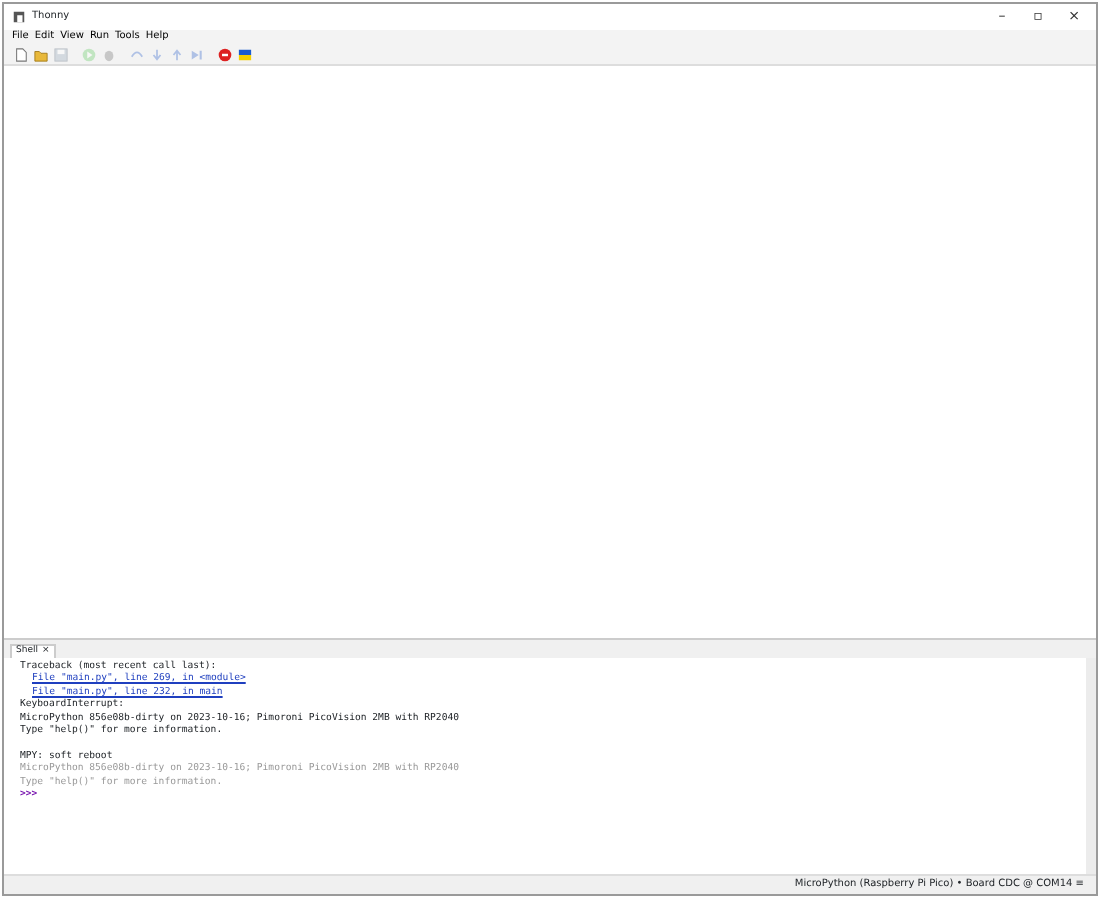  I want to click on stop-icon, so click(225, 54).